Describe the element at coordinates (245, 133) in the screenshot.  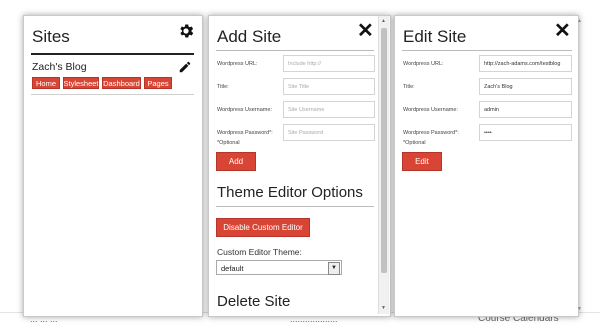
I see `add-password-label: Wordpress Password*:` at that location.